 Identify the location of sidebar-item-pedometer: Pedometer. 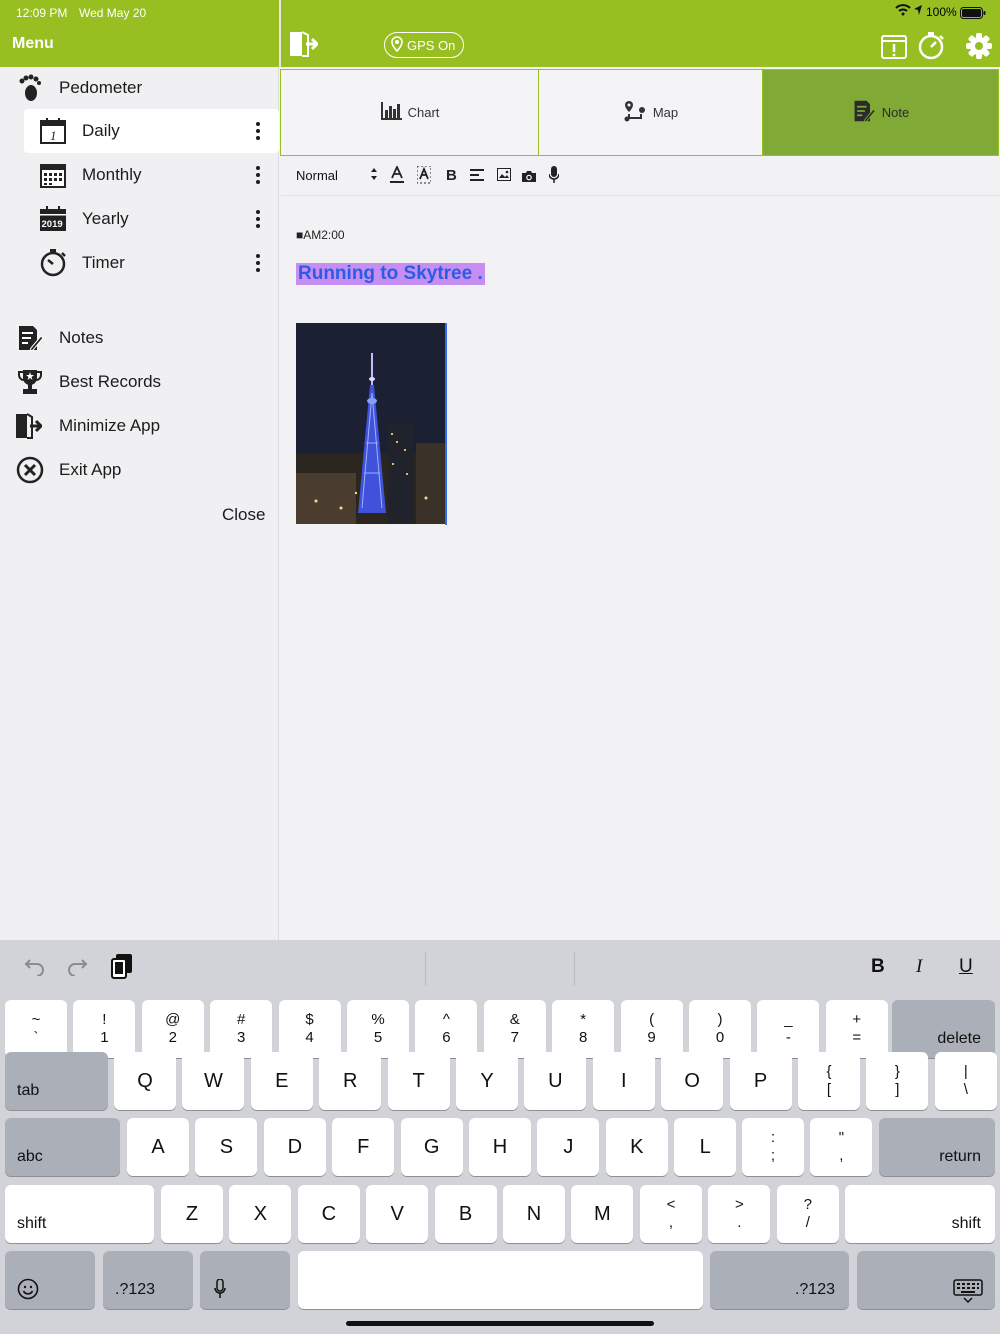
(139, 88).